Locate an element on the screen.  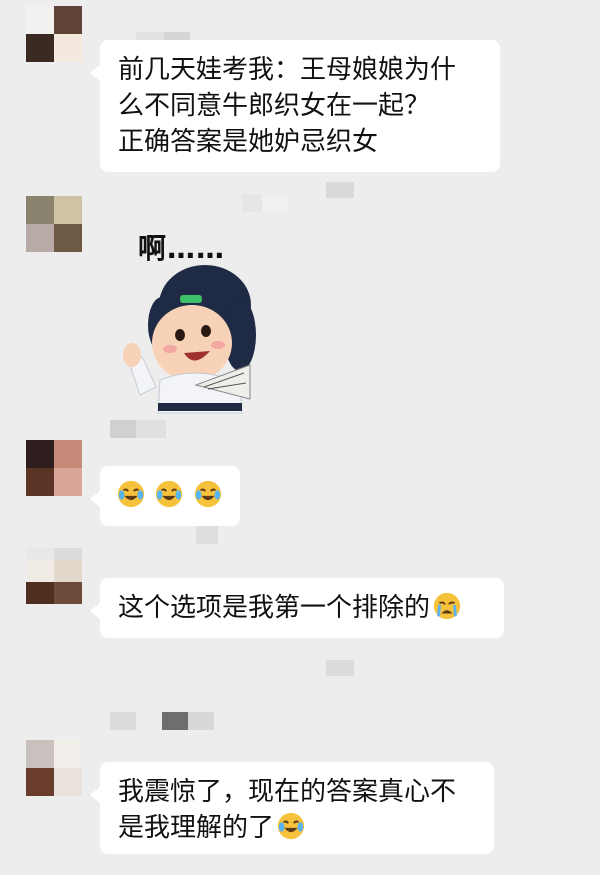
message-bubble: 我震惊了，现在的答案真心不 是我理解的了 is located at coordinates (292, 808).